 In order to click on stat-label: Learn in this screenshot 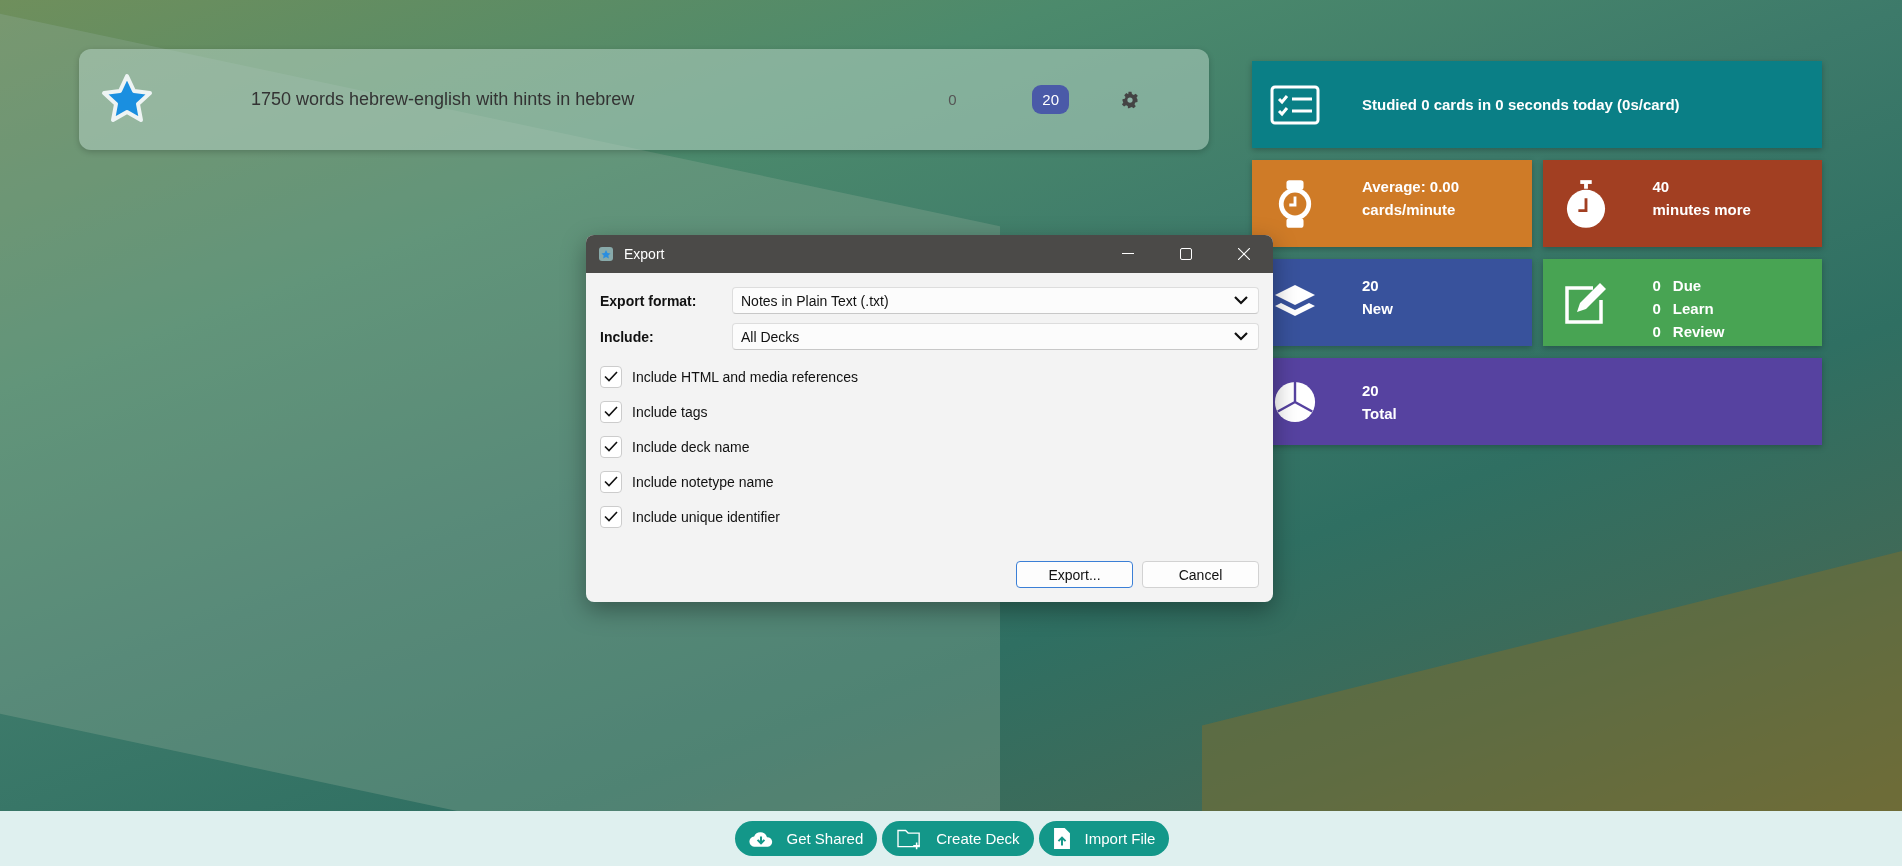, I will do `click(1693, 308)`.